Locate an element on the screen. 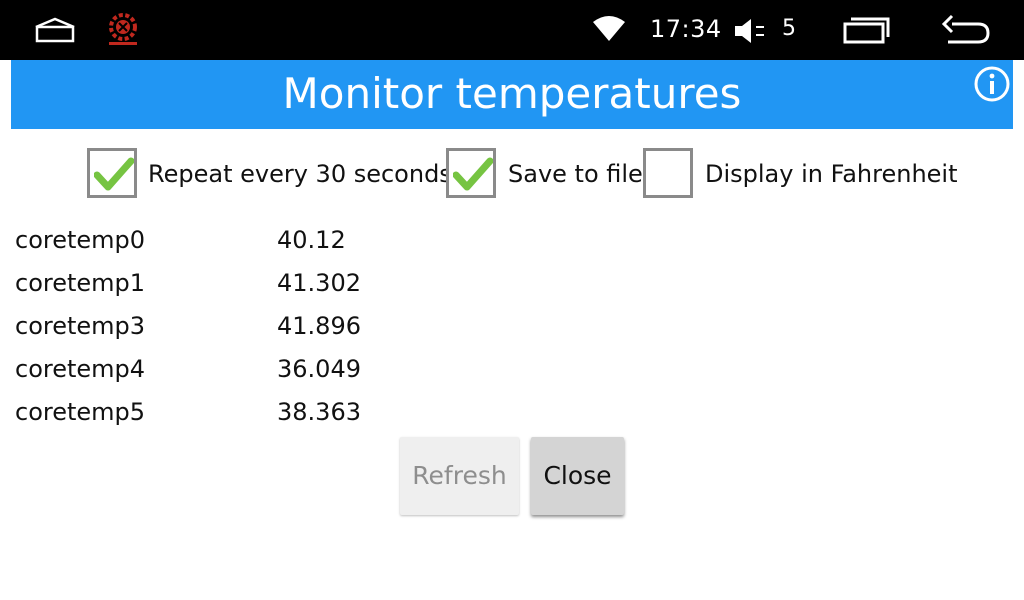 The image size is (1024, 600). sensor-value: 38.363 is located at coordinates (319, 412).